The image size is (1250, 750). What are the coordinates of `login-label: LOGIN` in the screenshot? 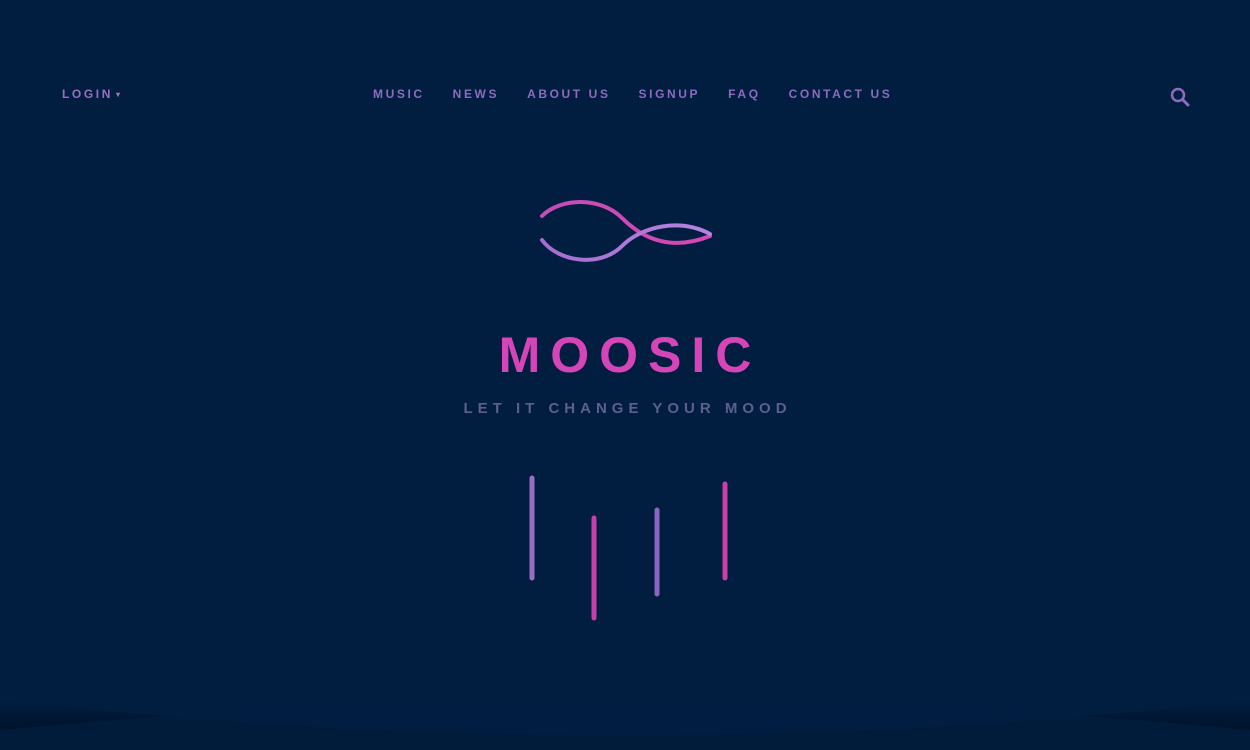 It's located at (87, 94).